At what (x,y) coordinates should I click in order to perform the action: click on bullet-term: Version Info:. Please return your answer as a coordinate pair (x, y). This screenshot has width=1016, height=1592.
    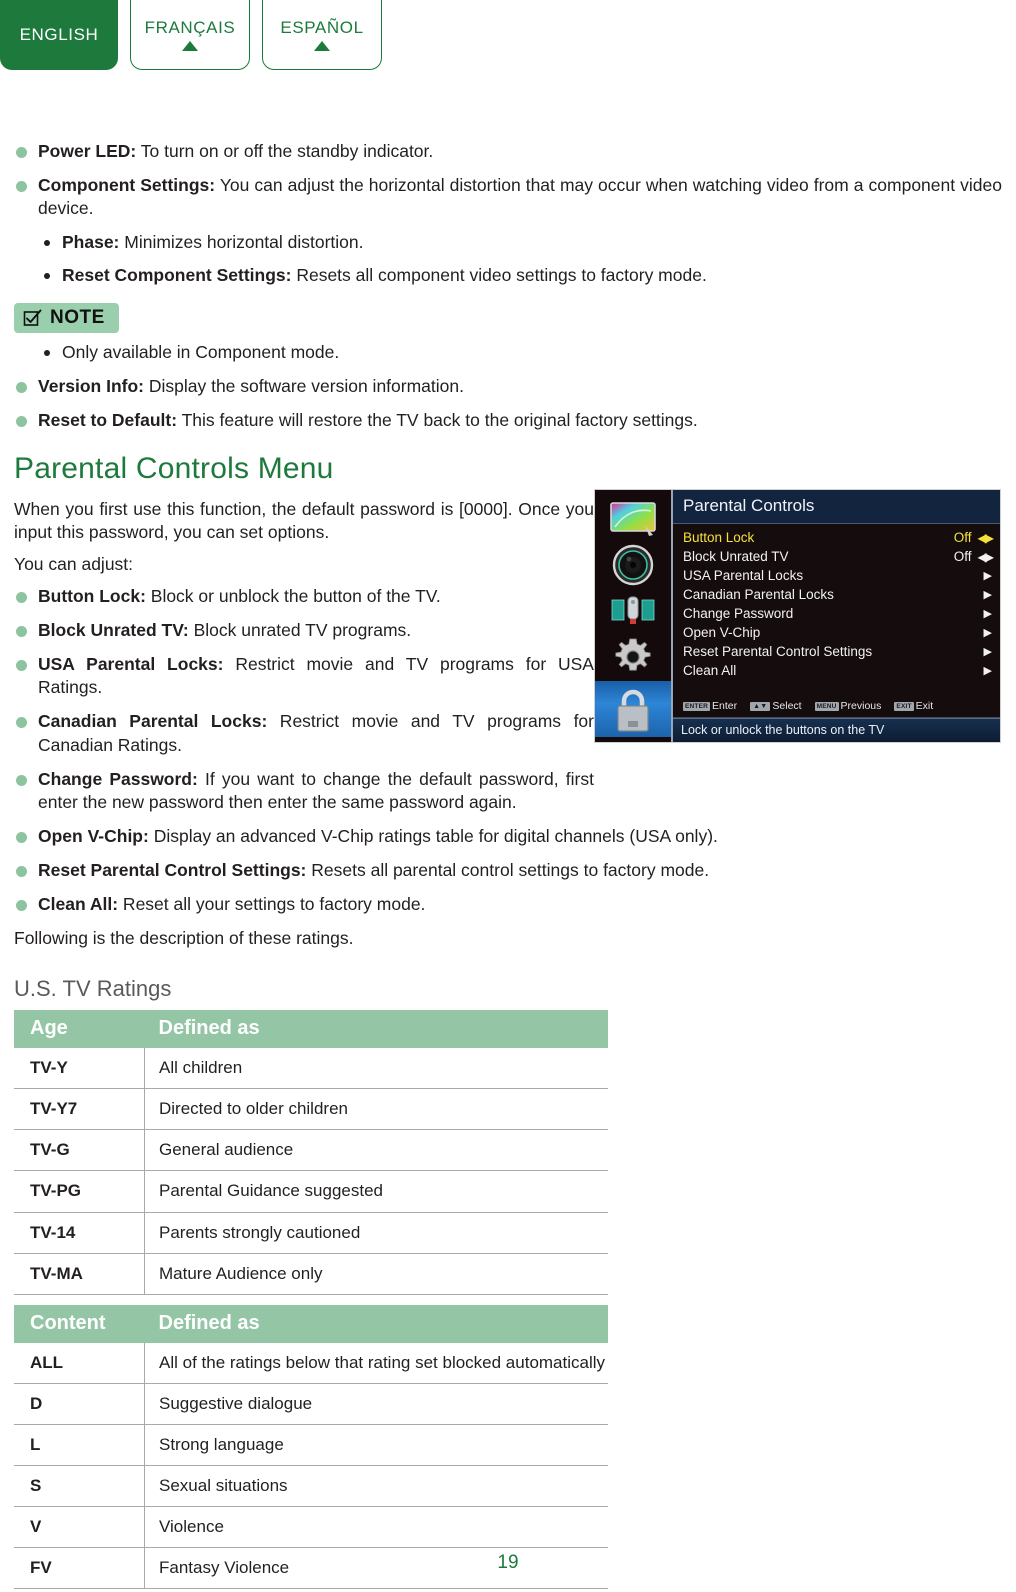
    Looking at the image, I should click on (91, 385).